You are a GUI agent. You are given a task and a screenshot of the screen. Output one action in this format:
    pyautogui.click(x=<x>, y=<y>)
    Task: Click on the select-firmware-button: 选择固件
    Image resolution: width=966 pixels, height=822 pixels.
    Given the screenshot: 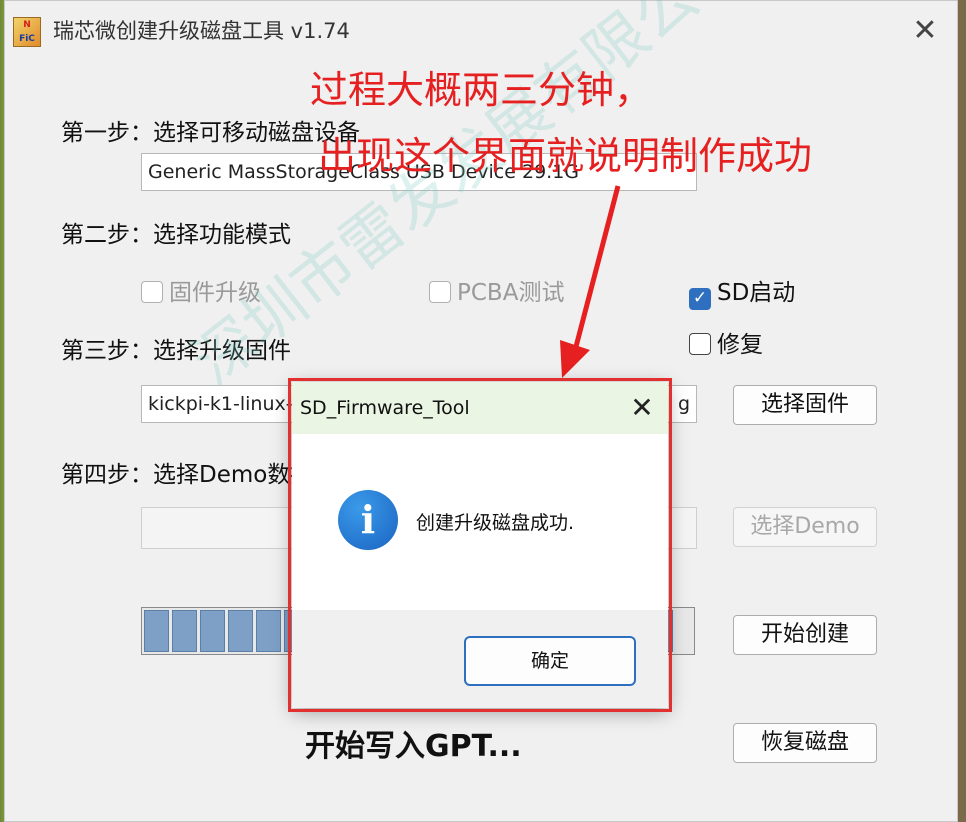 What is the action you would take?
    pyautogui.click(x=805, y=405)
    